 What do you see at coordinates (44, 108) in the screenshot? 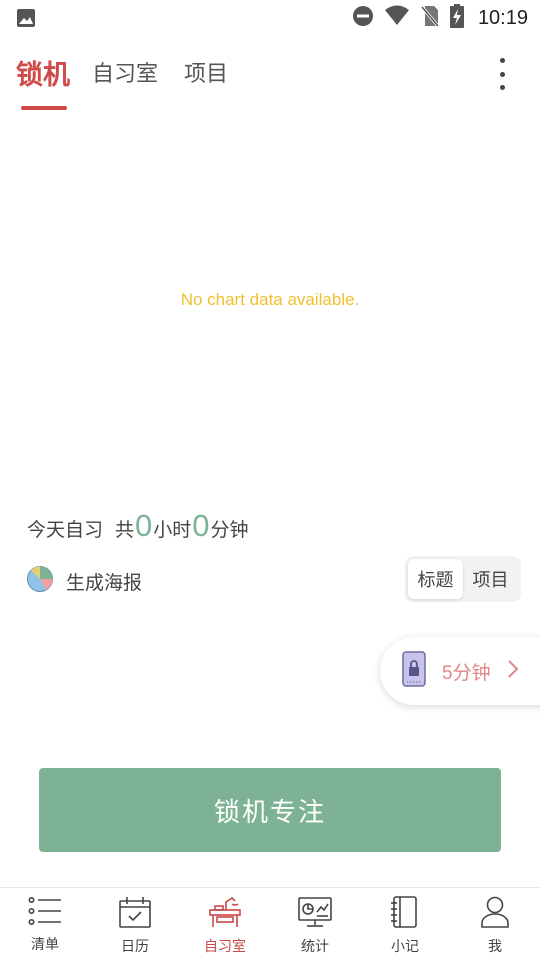
I see `tab-active-indicator` at bounding box center [44, 108].